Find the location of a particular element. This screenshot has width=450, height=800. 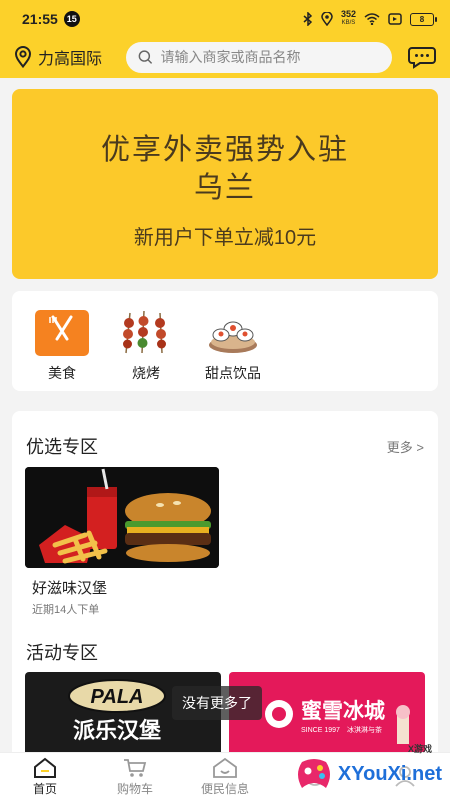

location-label: 力高国际 is located at coordinates (70, 59).